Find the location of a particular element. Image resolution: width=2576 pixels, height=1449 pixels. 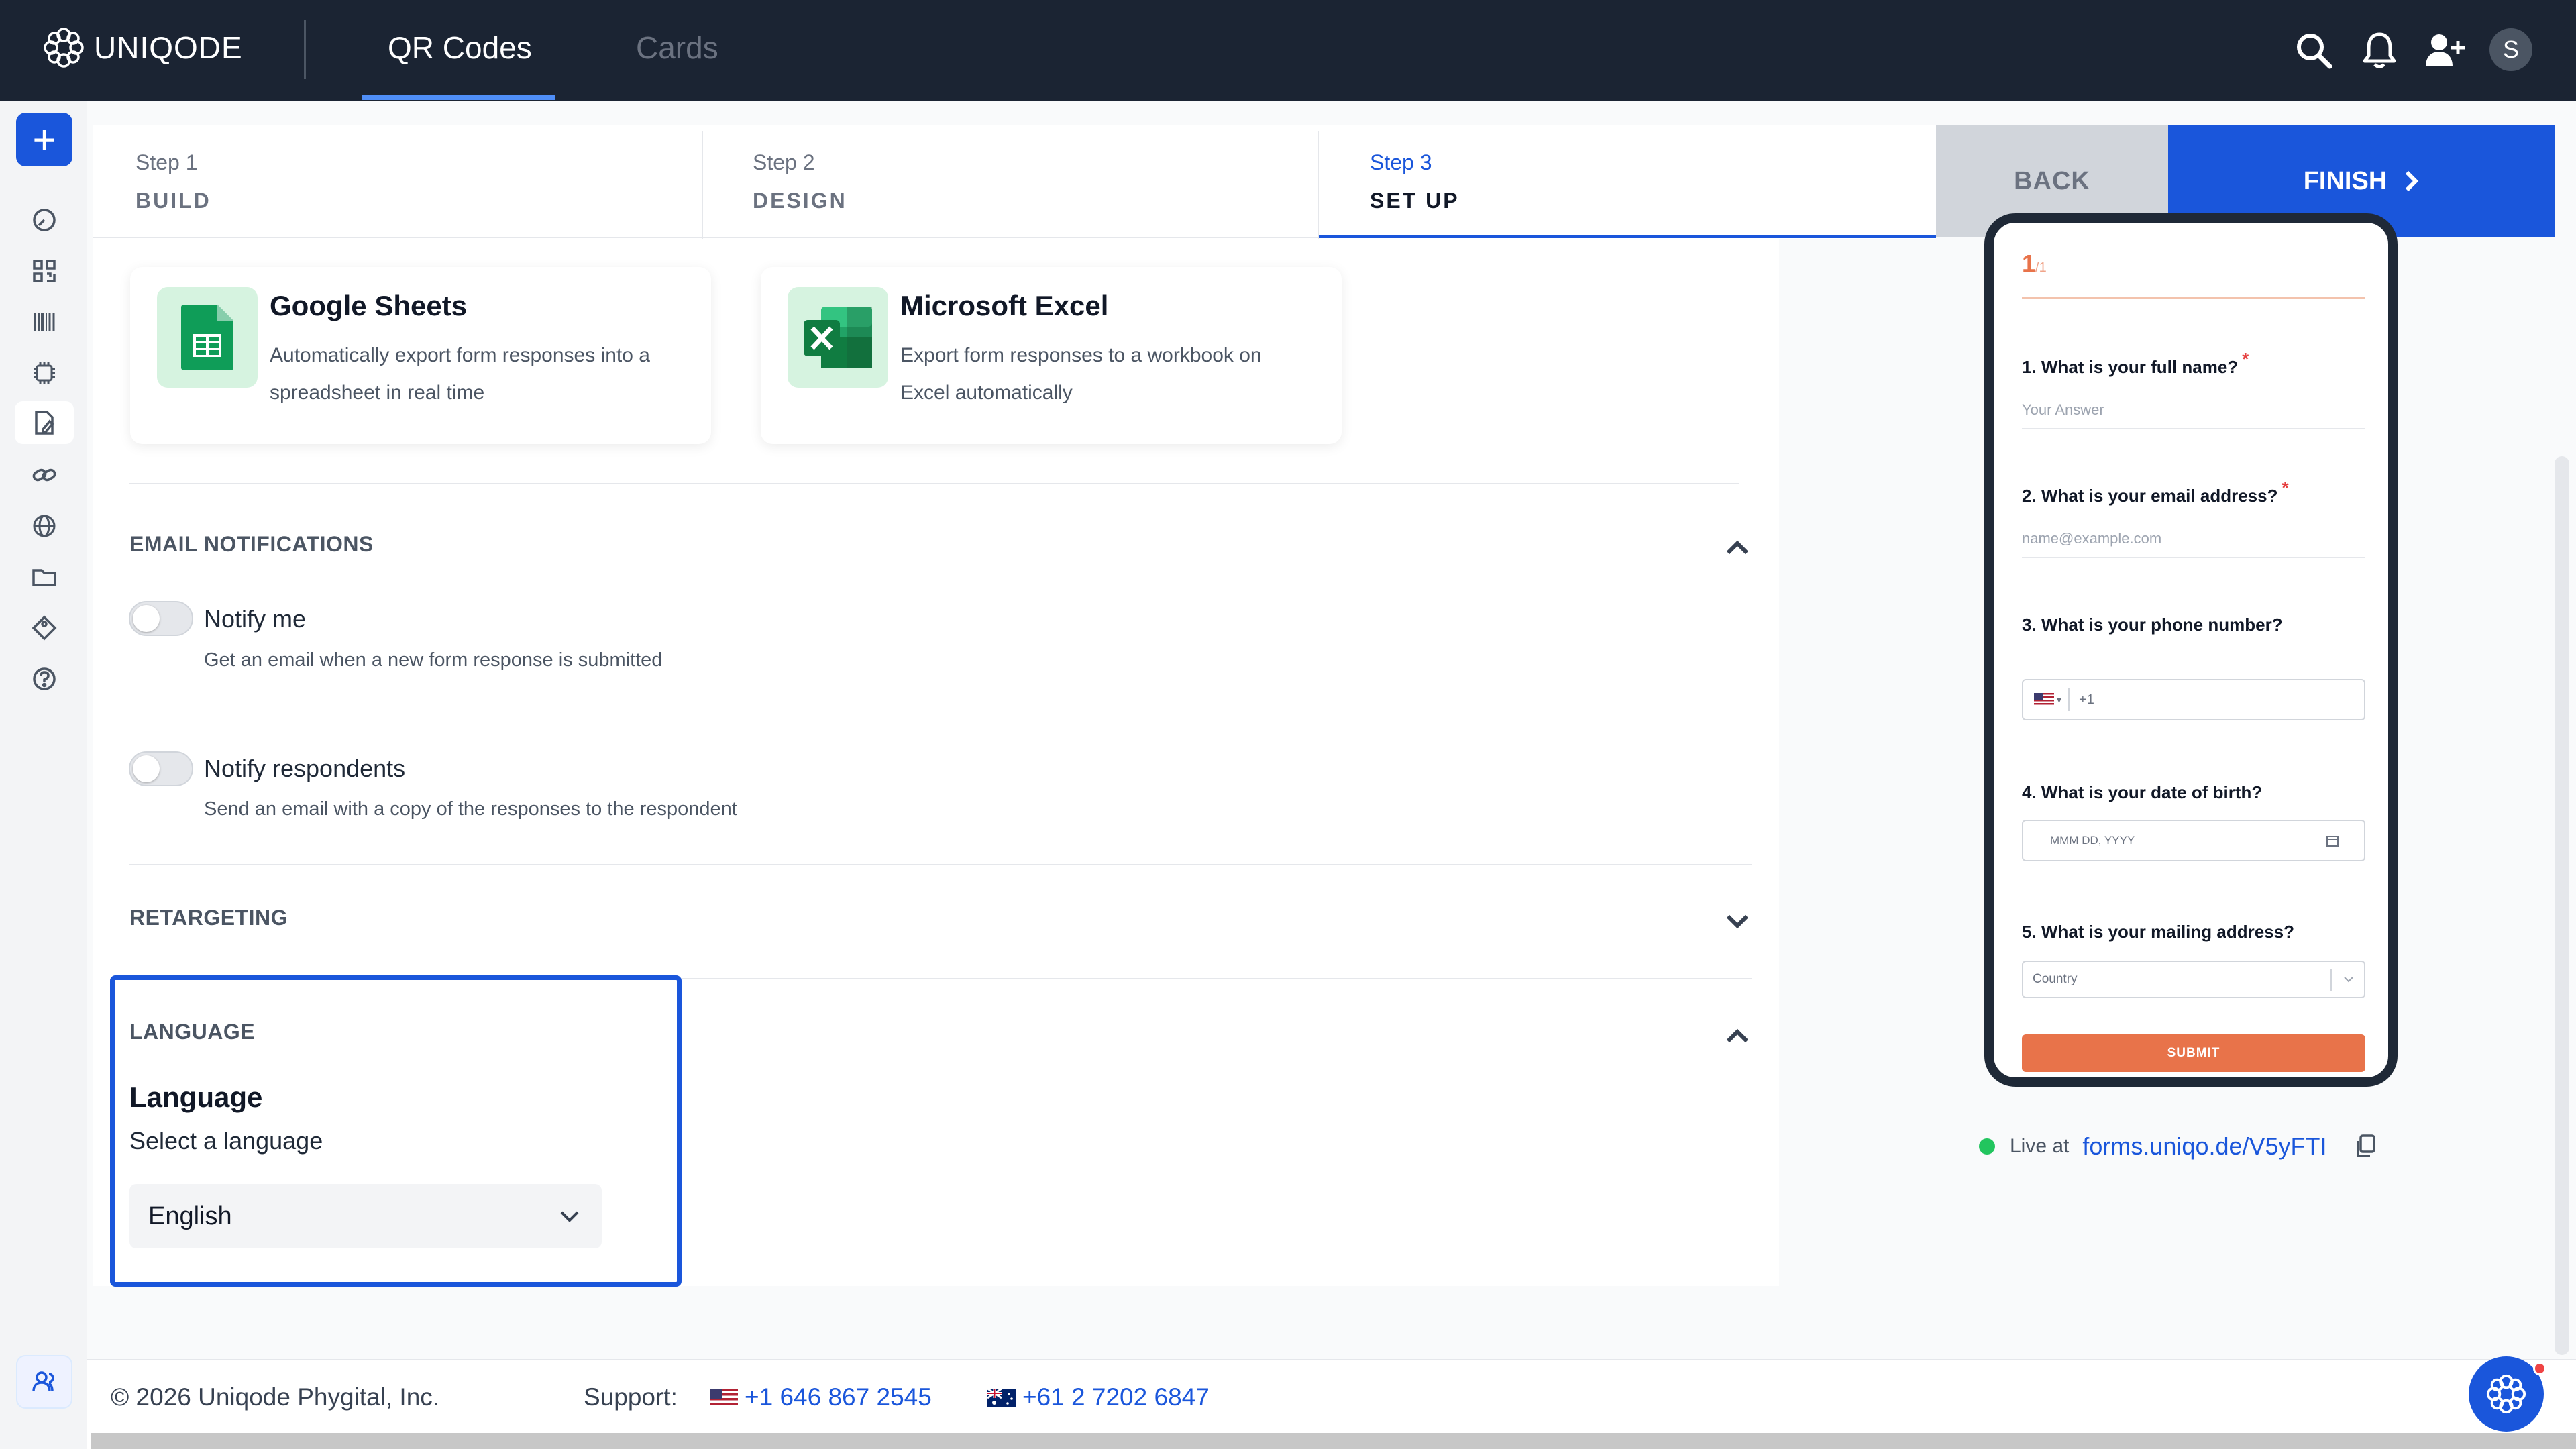

active-step-indicator is located at coordinates (1627, 236).